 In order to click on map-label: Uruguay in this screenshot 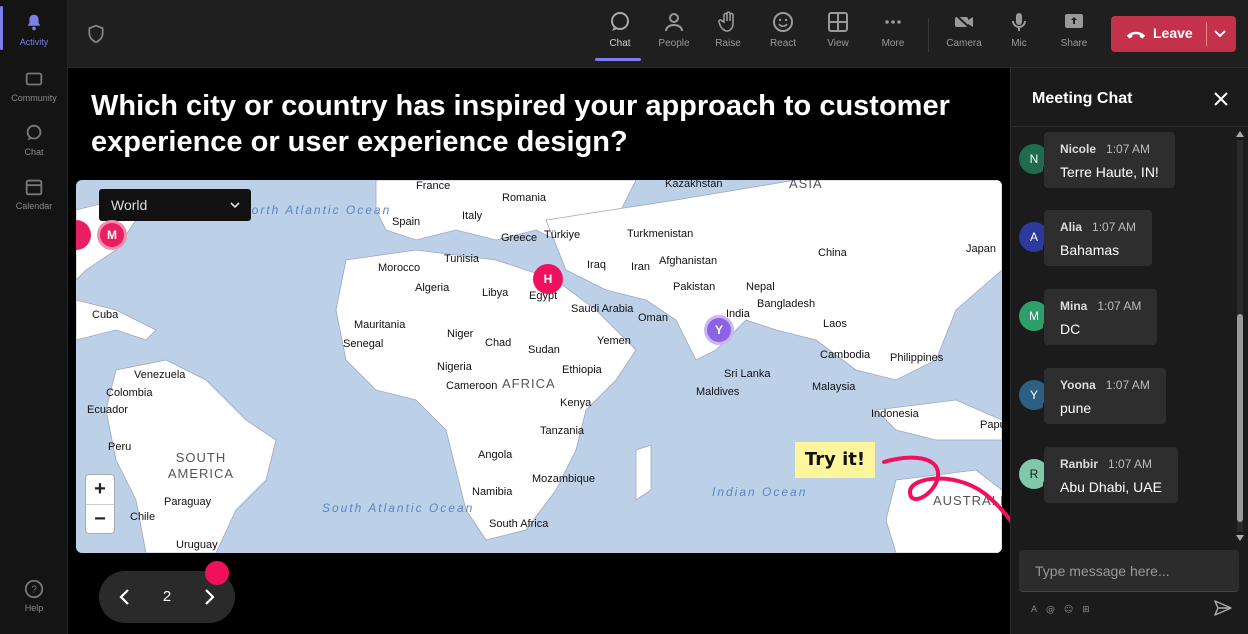, I will do `click(197, 545)`.